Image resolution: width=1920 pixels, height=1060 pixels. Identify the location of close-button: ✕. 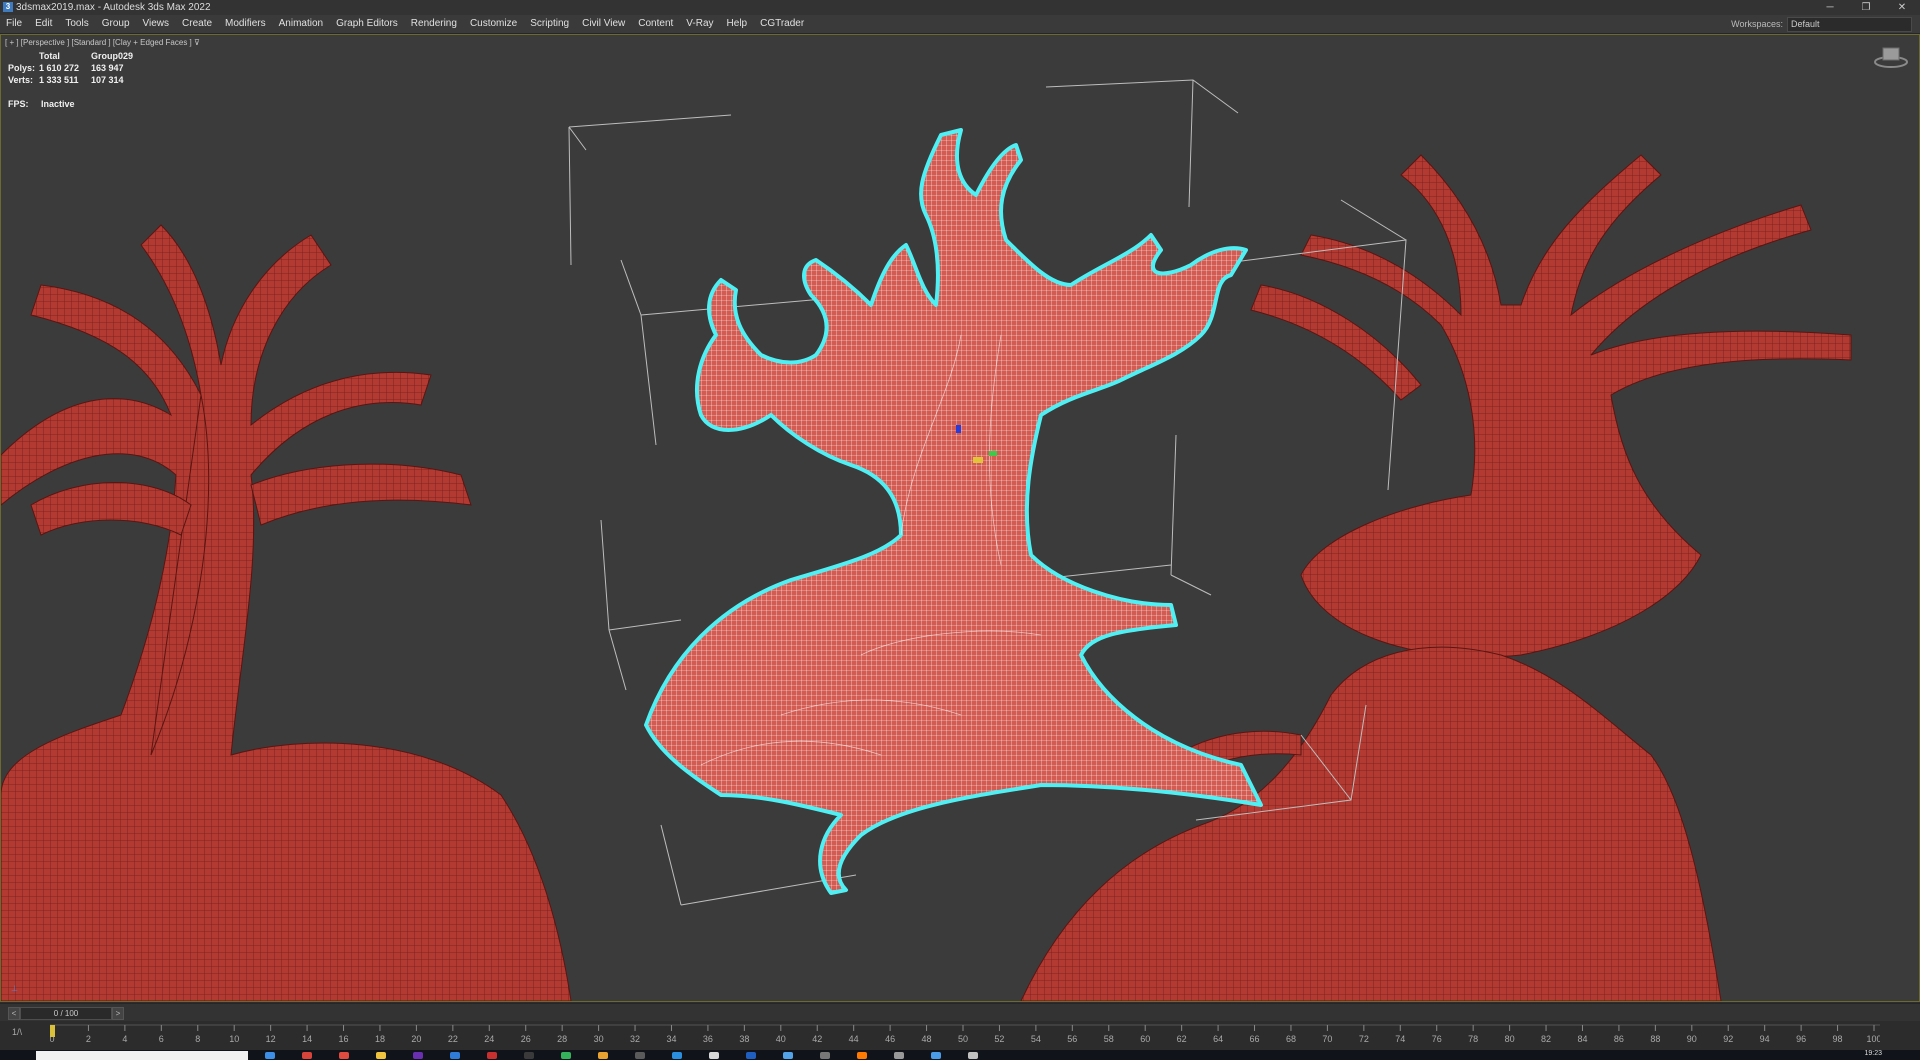
(1902, 7).